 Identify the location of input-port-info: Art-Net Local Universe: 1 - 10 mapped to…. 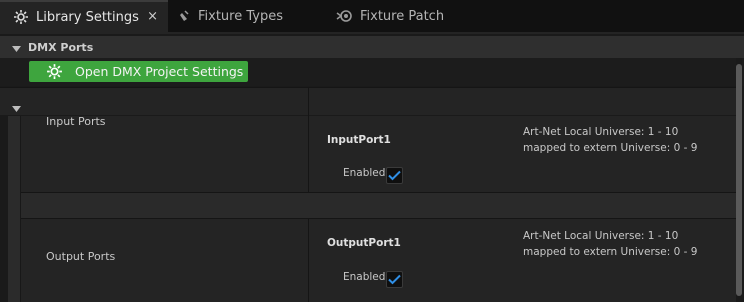
(610, 140).